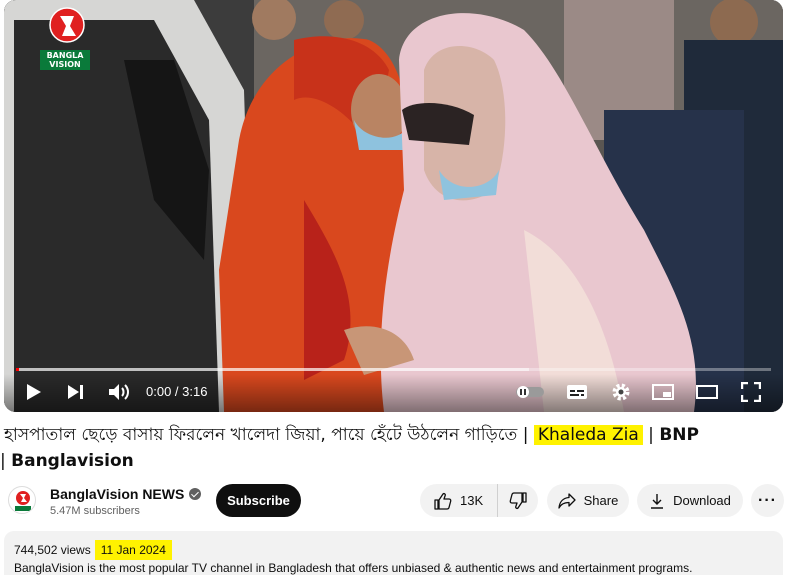 This screenshot has width=789, height=575. What do you see at coordinates (459, 500) in the screenshot?
I see `like-button: 13K` at bounding box center [459, 500].